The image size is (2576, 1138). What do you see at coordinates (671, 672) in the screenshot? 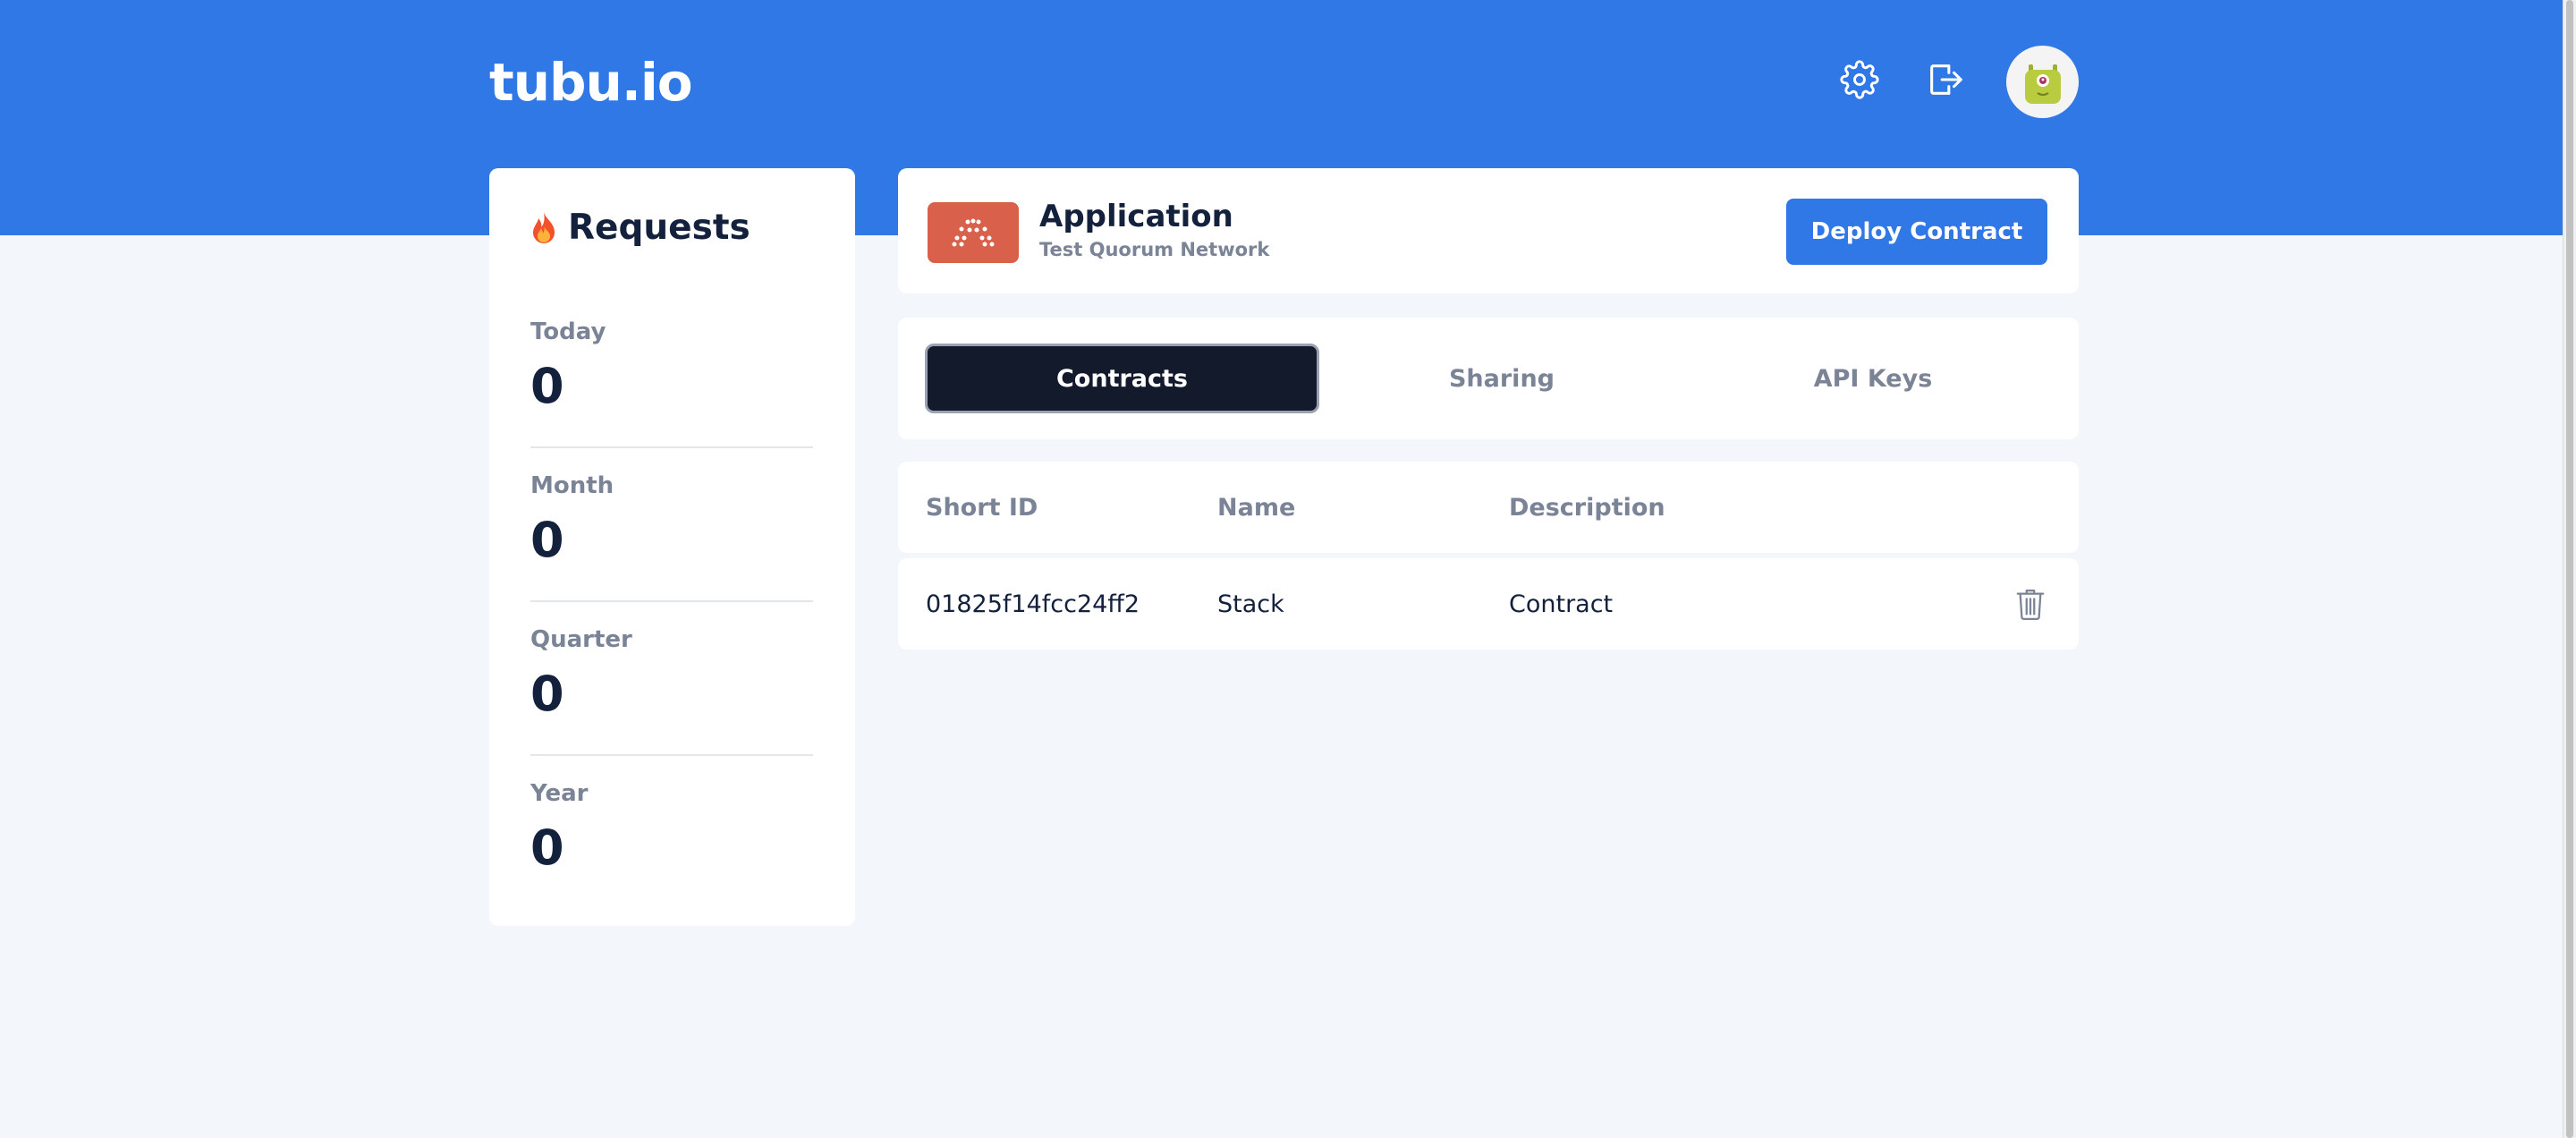
I see `stat-quarter: Quarter 0` at bounding box center [671, 672].